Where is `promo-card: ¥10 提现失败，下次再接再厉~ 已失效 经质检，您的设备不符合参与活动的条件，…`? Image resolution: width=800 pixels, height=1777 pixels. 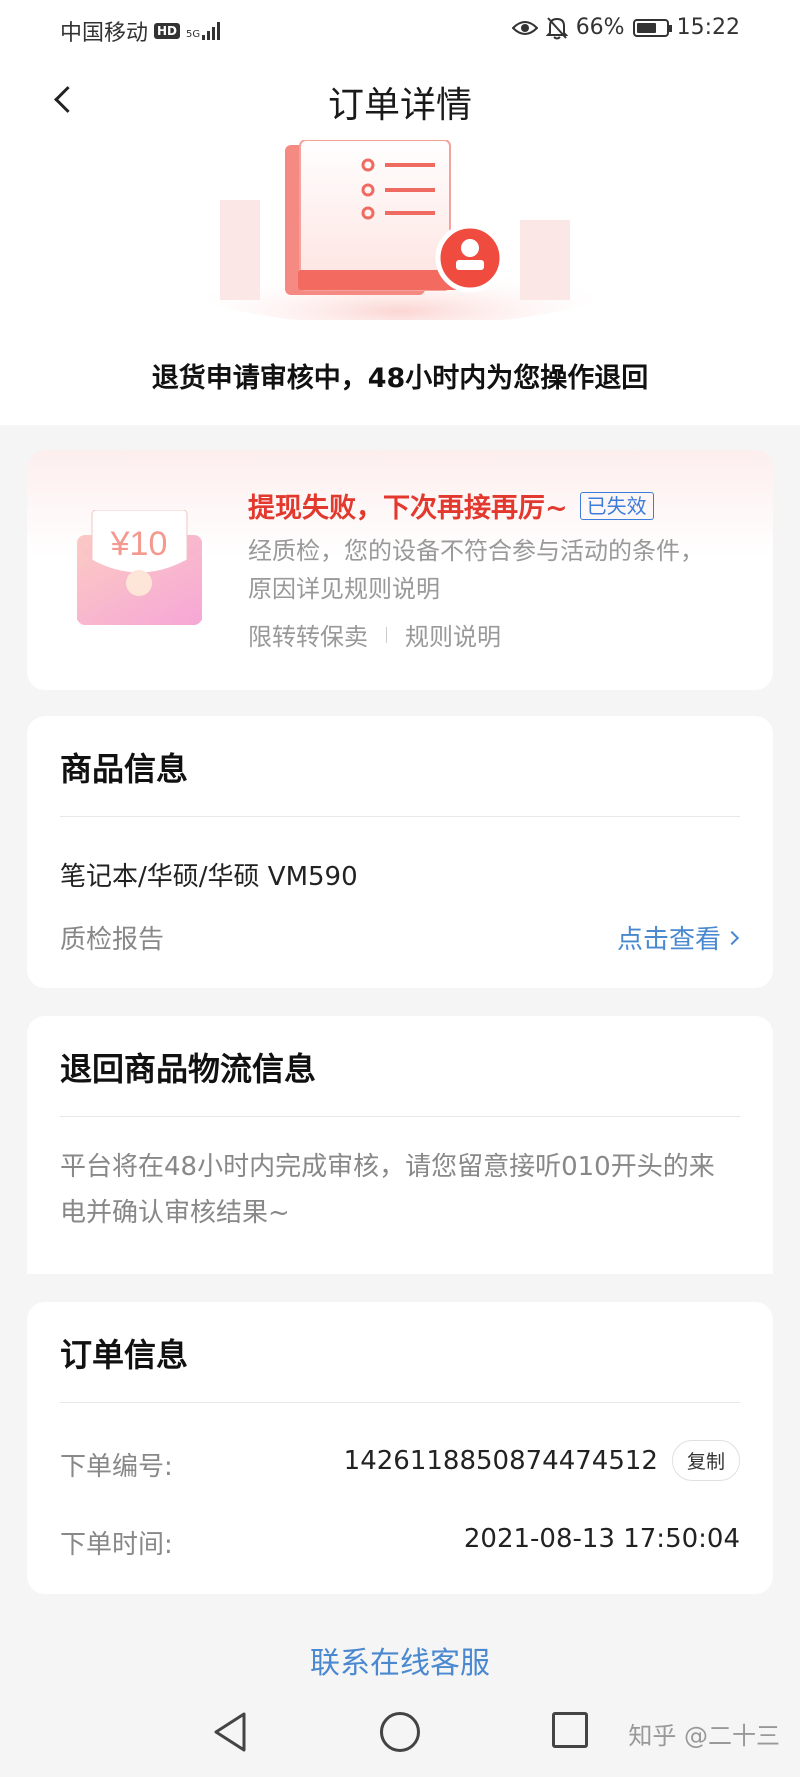
promo-card: ¥10 提现失败，下次再接再厉~ 已失效 经质检，您的设备不符合参与活动的条件，… is located at coordinates (400, 570).